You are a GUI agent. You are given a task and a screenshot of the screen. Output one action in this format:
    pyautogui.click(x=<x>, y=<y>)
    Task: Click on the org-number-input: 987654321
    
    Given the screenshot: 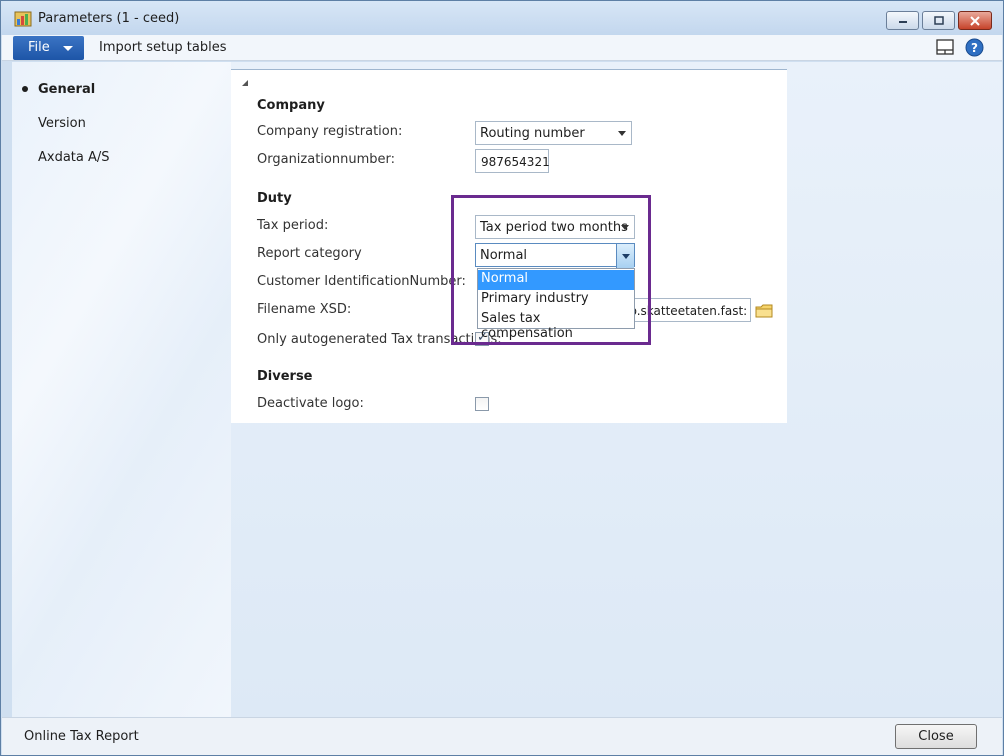 What is the action you would take?
    pyautogui.click(x=512, y=161)
    